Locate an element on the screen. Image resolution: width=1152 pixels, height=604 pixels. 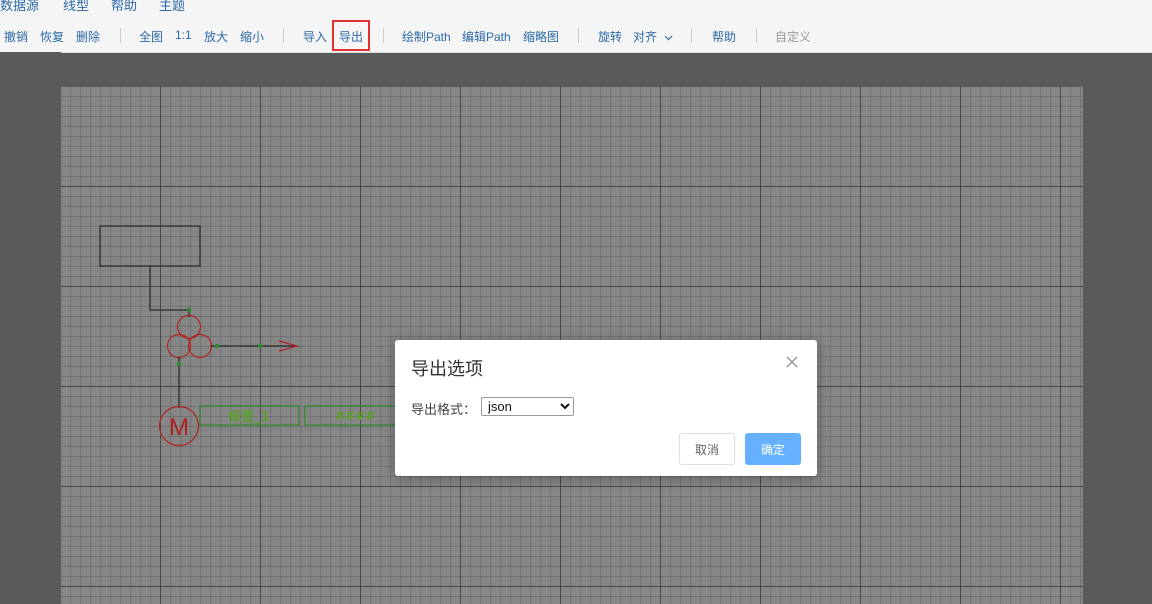
cancel-button: 取消 is located at coordinates (707, 449).